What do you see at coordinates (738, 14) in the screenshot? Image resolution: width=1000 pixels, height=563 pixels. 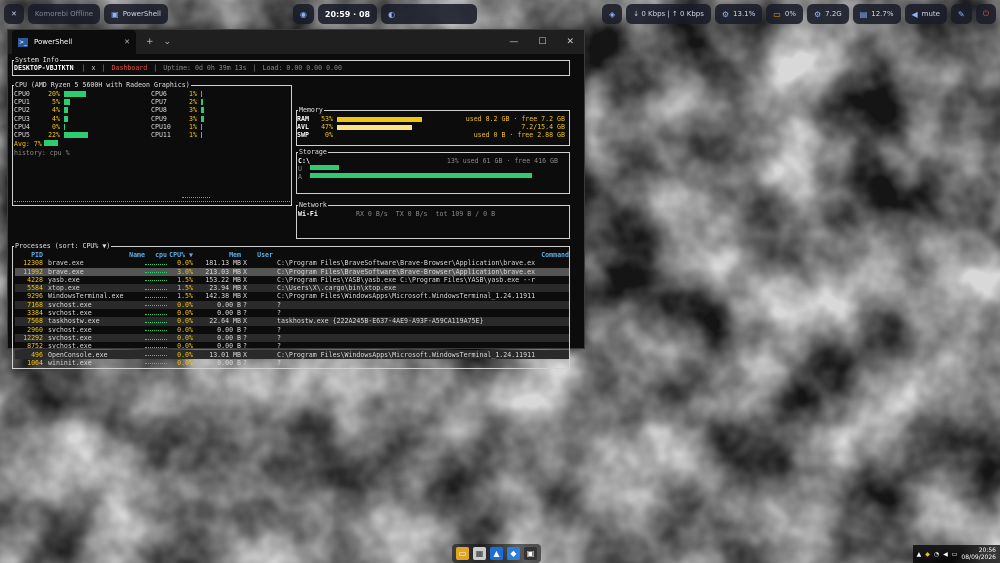 I see `cpu-widget: ⚙ 13.1%` at bounding box center [738, 14].